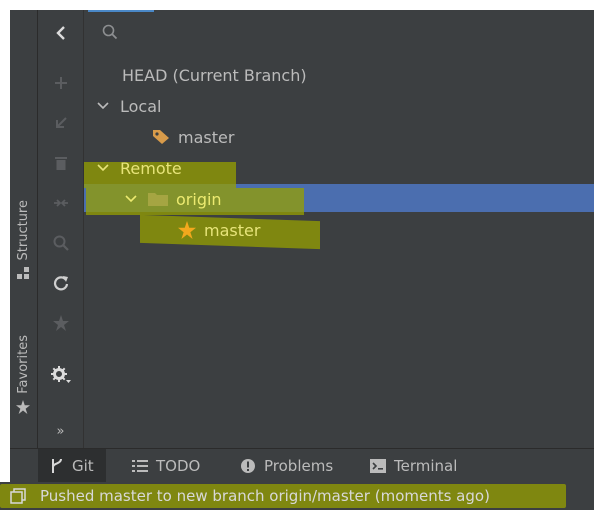  What do you see at coordinates (121, 11) in the screenshot?
I see `focus-accent` at bounding box center [121, 11].